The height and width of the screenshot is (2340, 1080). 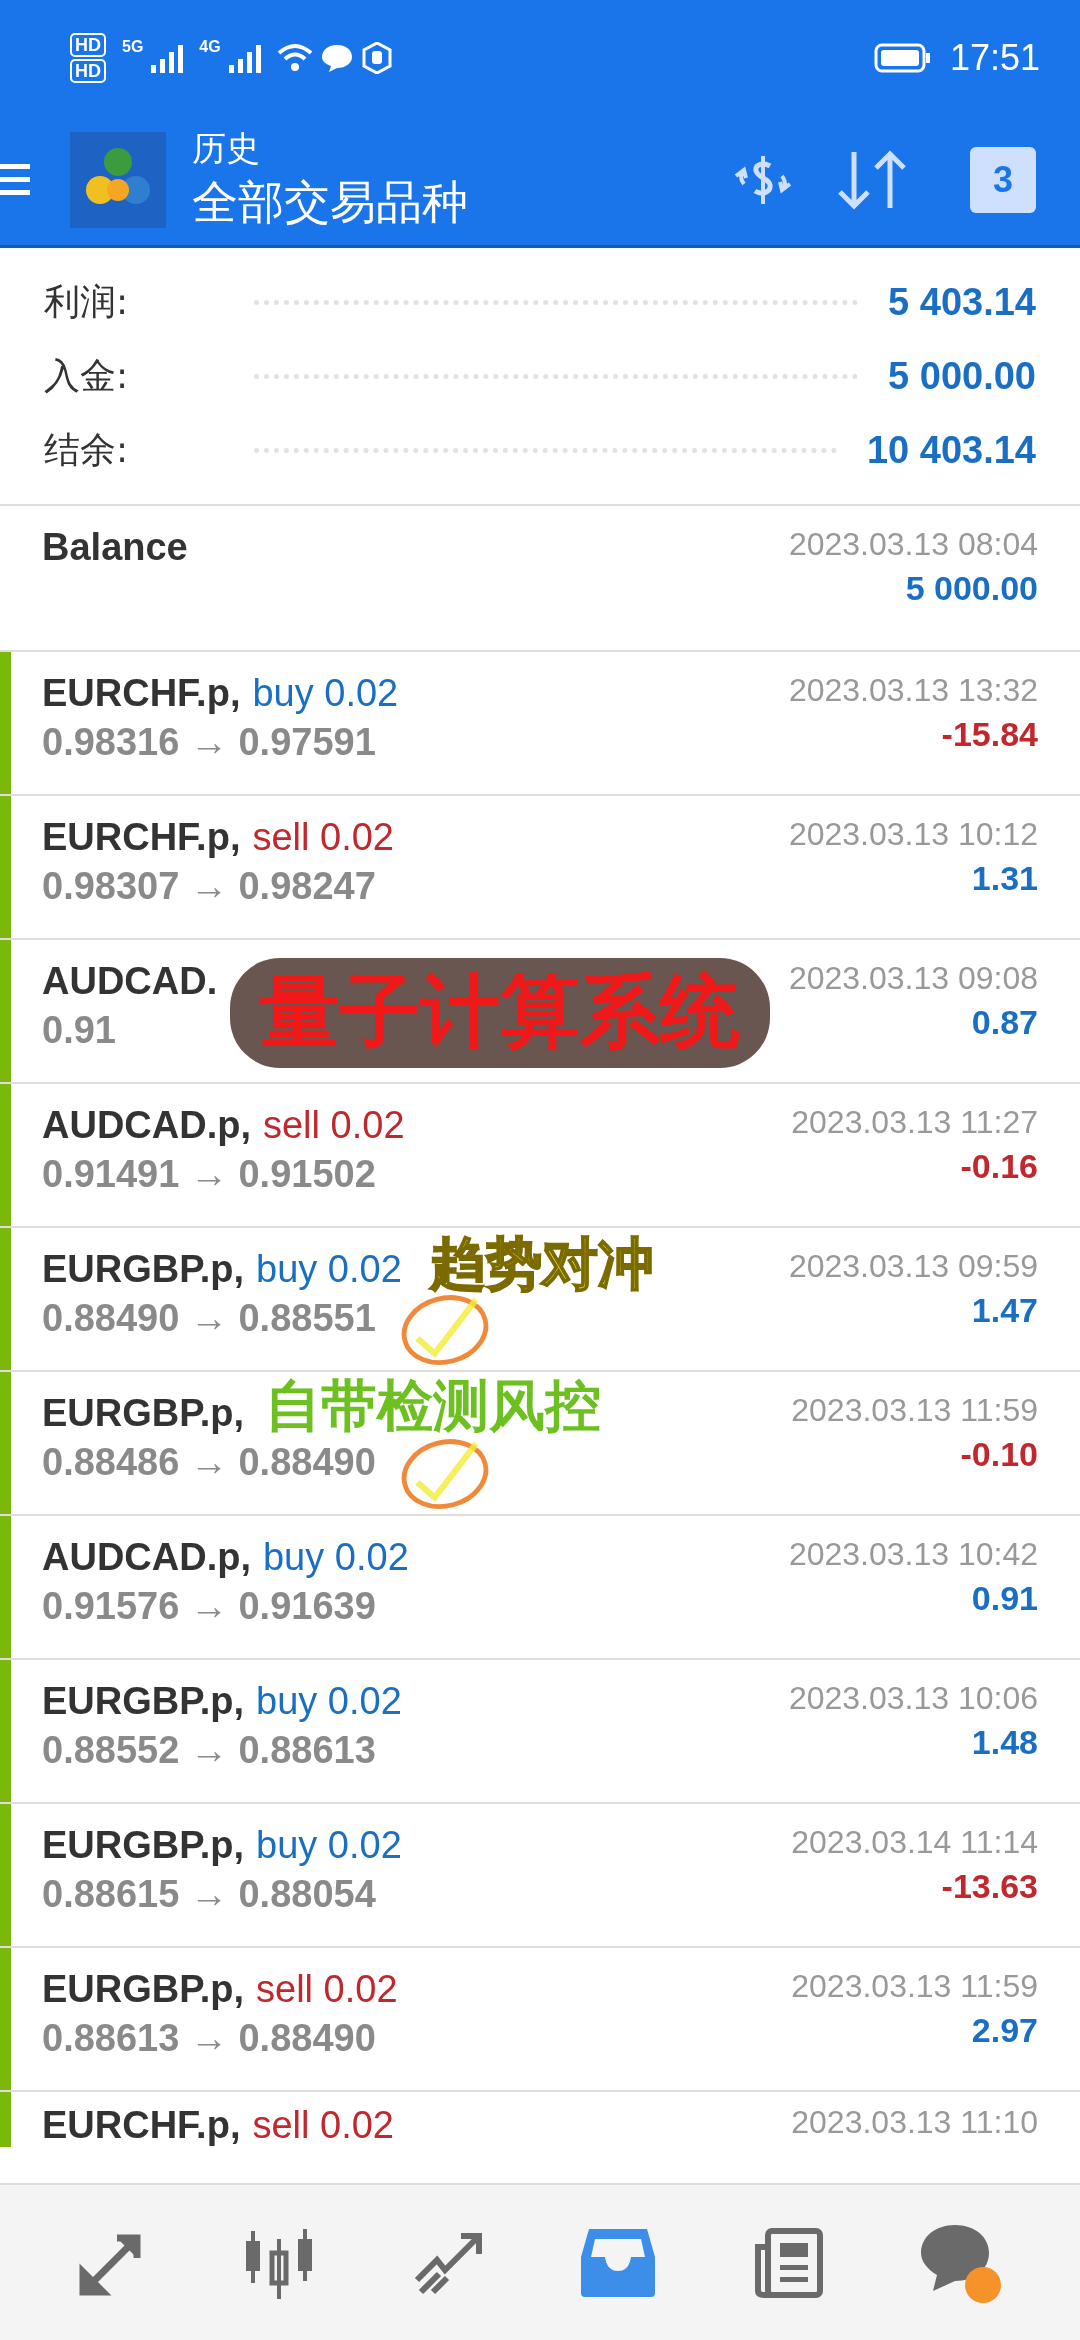 What do you see at coordinates (294, 57) in the screenshot?
I see `wifi-icon` at bounding box center [294, 57].